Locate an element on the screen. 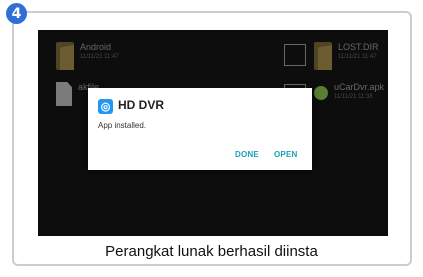 The image size is (423, 277). step-number-badge: 4 is located at coordinates (16, 13).